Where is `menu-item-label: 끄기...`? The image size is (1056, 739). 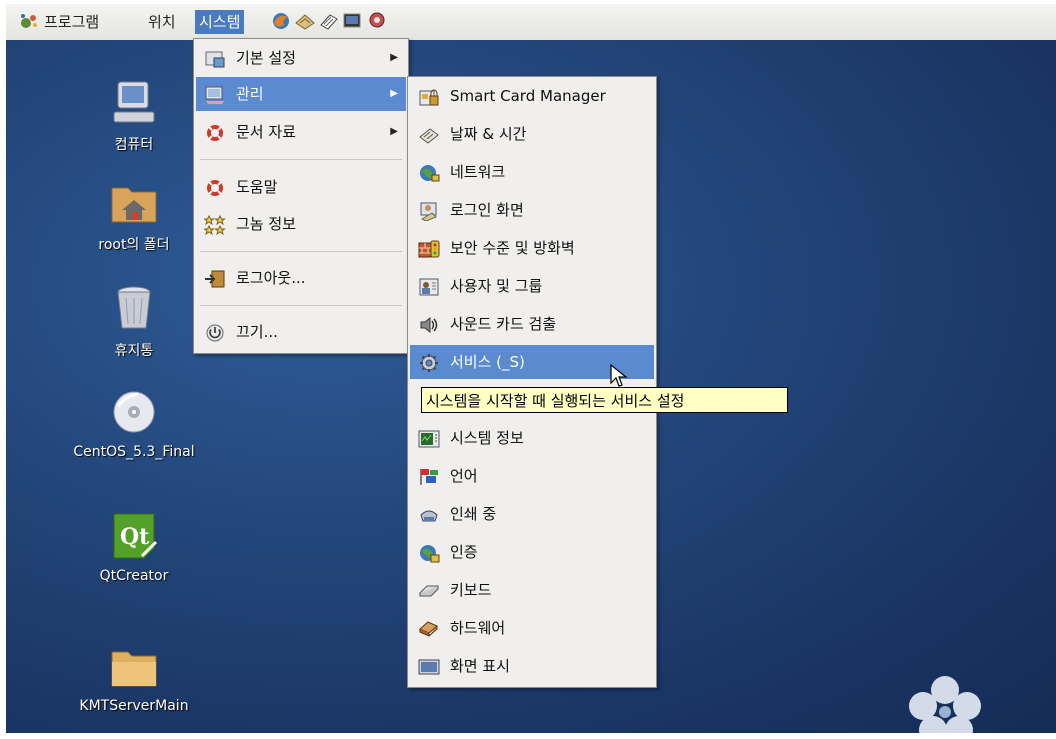
menu-item-label: 끄기... is located at coordinates (257, 332).